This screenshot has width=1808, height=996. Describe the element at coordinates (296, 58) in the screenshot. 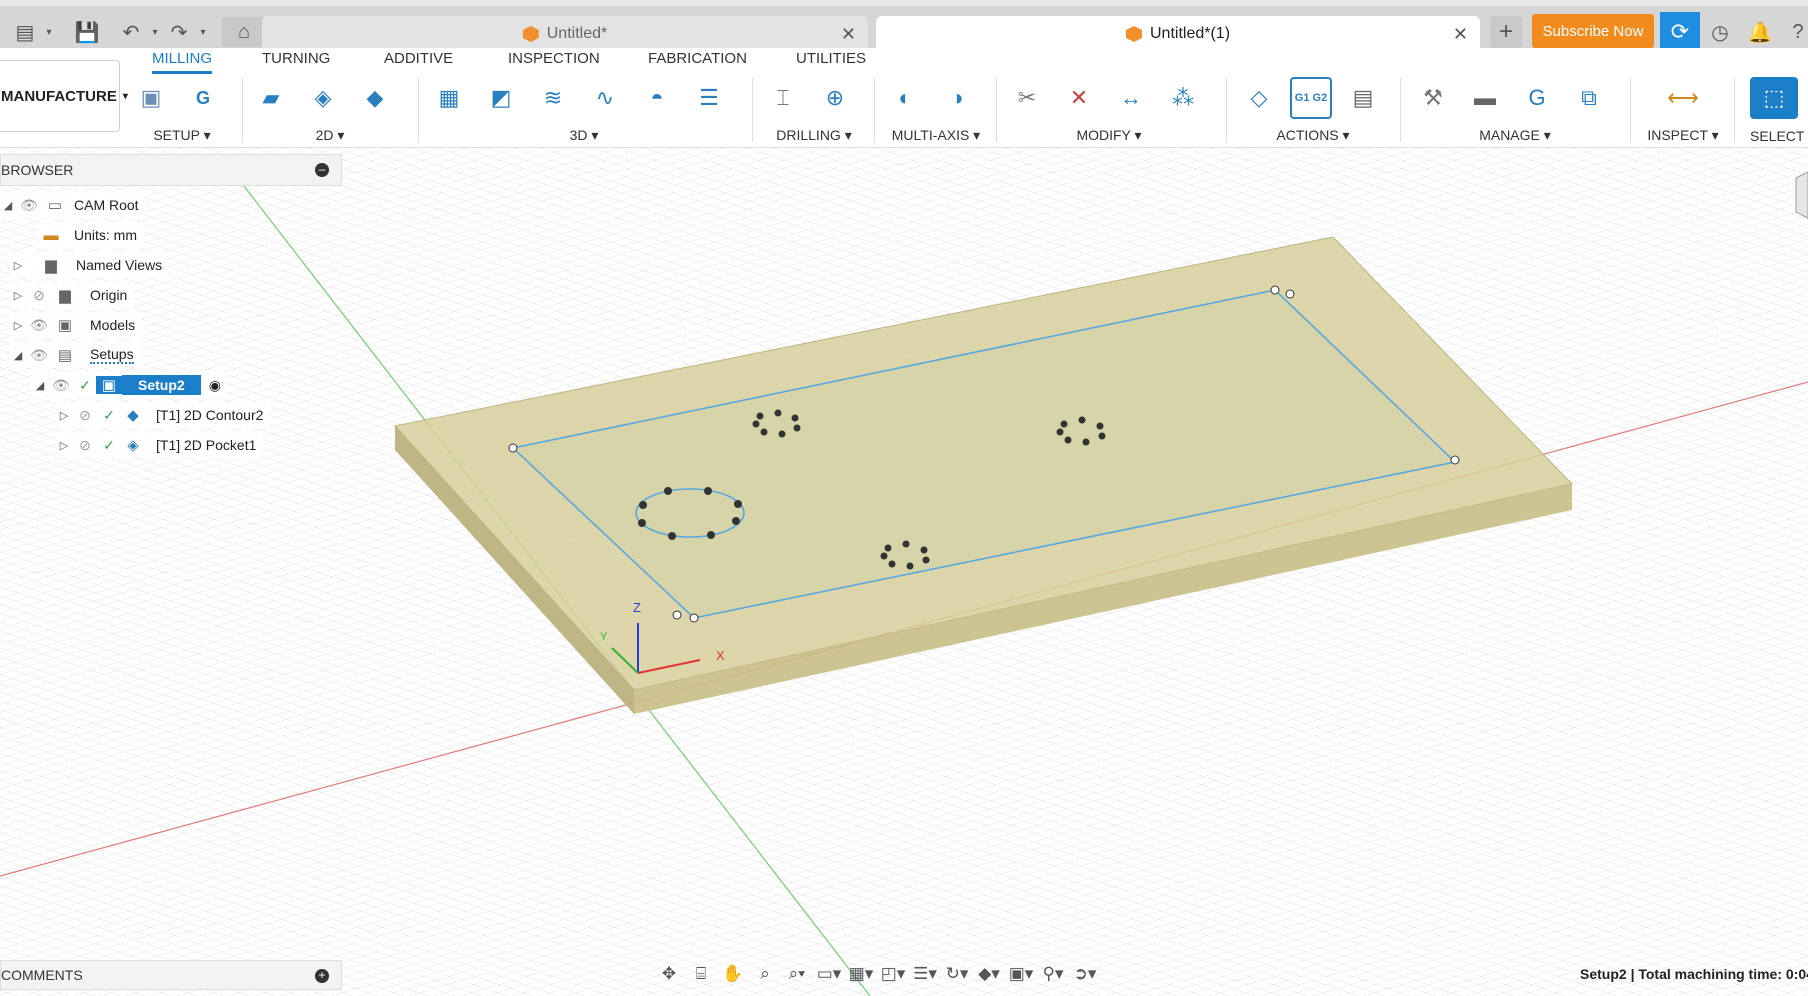

I see `tab-turning: TURNING` at that location.